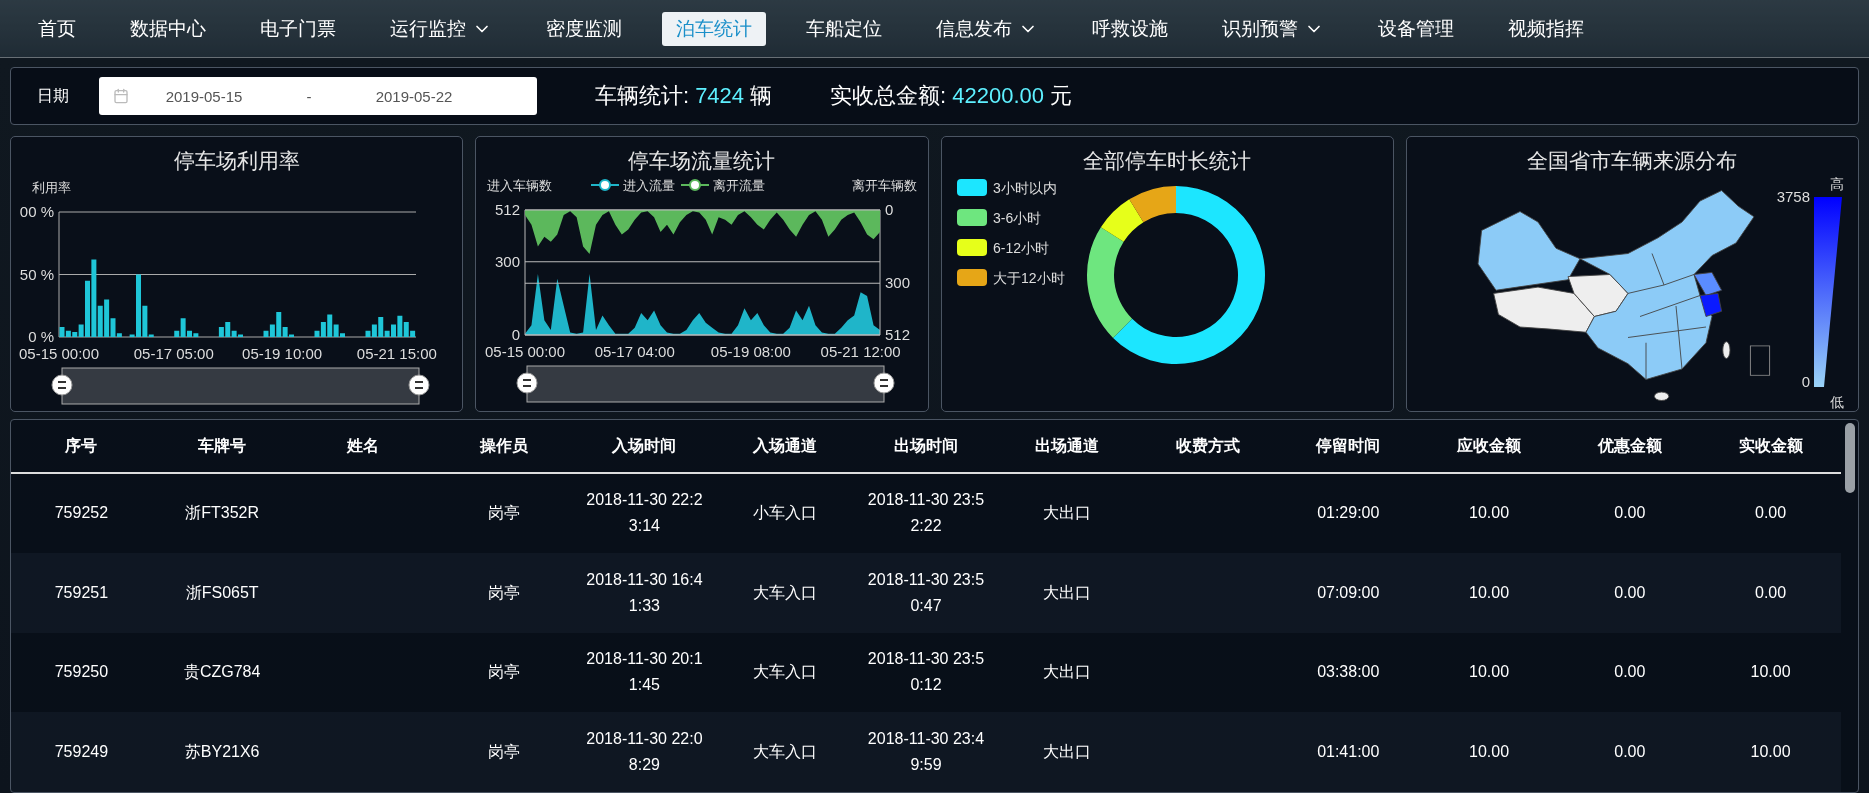 The width and height of the screenshot is (1869, 793). I want to click on nav-tab: 首页, so click(57, 28).